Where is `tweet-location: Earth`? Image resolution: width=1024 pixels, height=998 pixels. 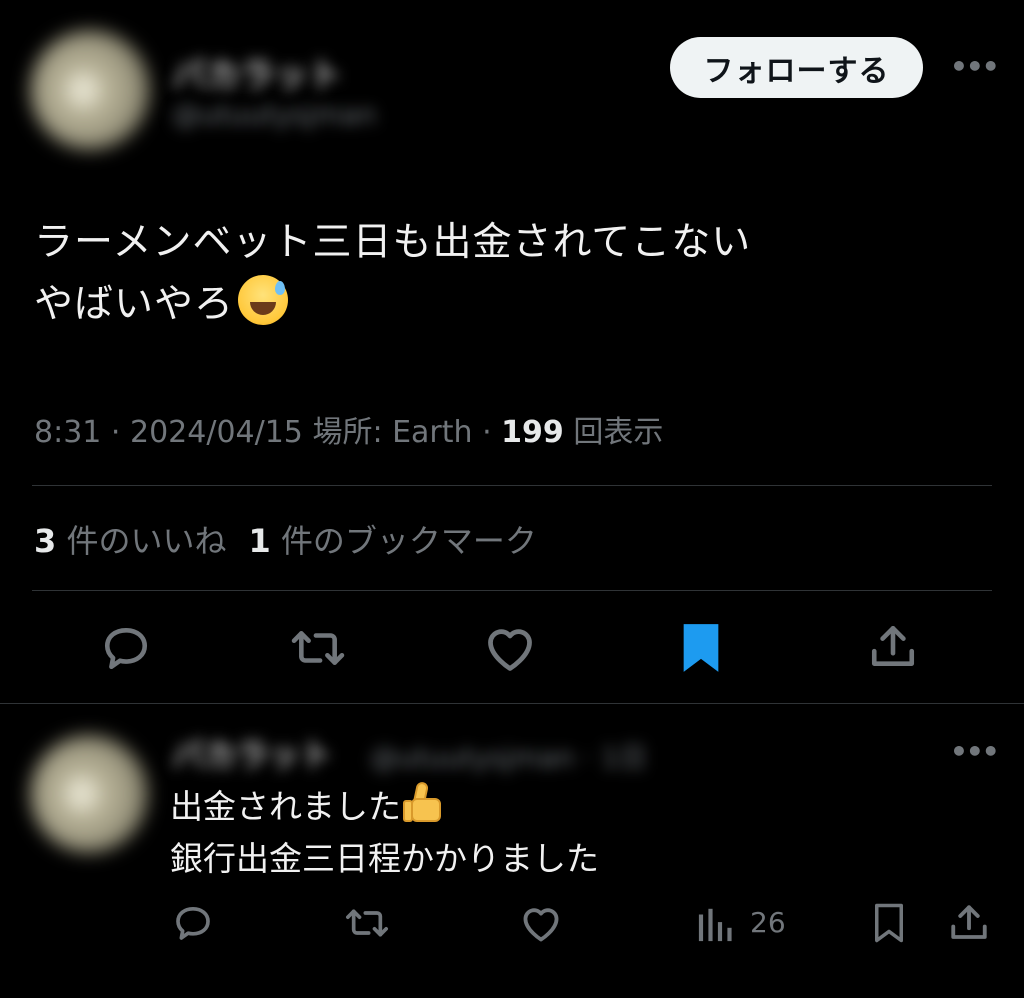
tweet-location: Earth is located at coordinates (432, 432).